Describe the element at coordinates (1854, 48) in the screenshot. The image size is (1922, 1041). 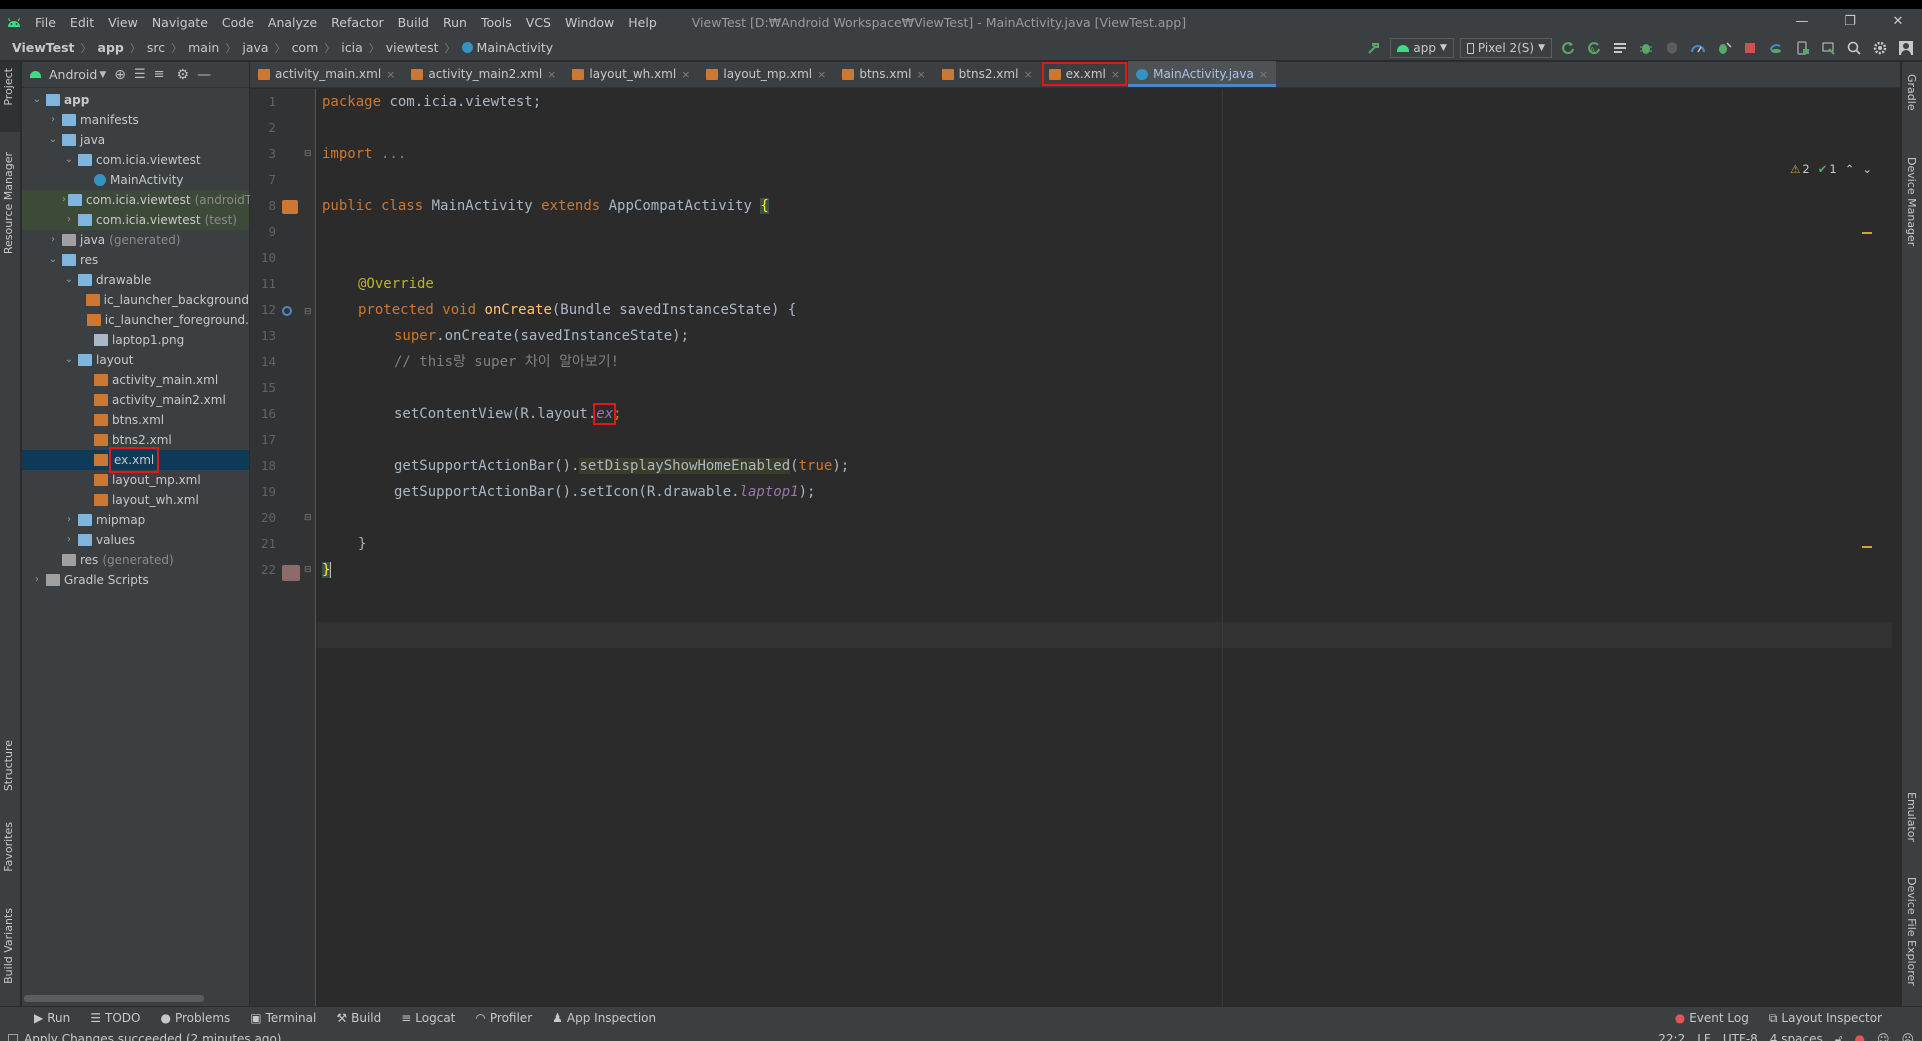
I see `search-icon` at that location.